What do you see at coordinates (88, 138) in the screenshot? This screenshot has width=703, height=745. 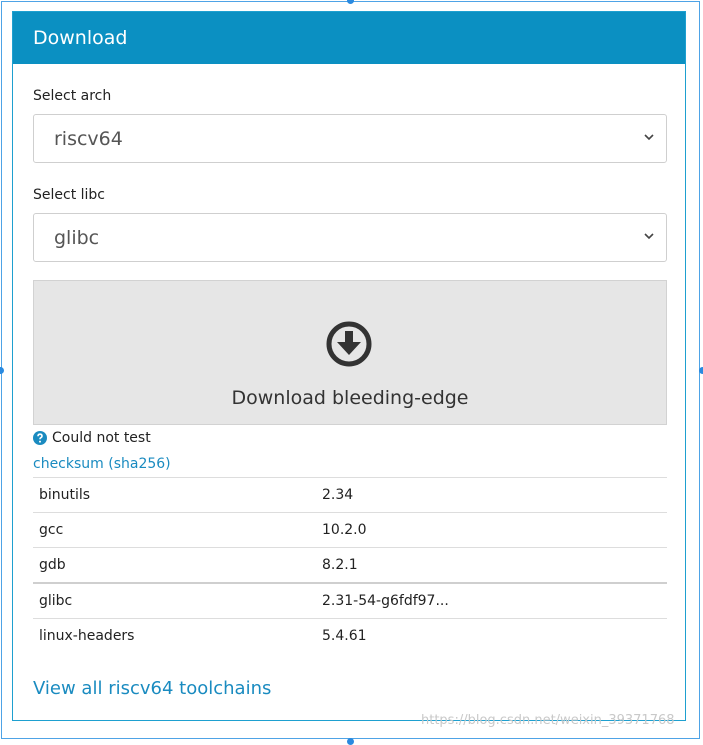 I see `arch-select-value: riscv64` at bounding box center [88, 138].